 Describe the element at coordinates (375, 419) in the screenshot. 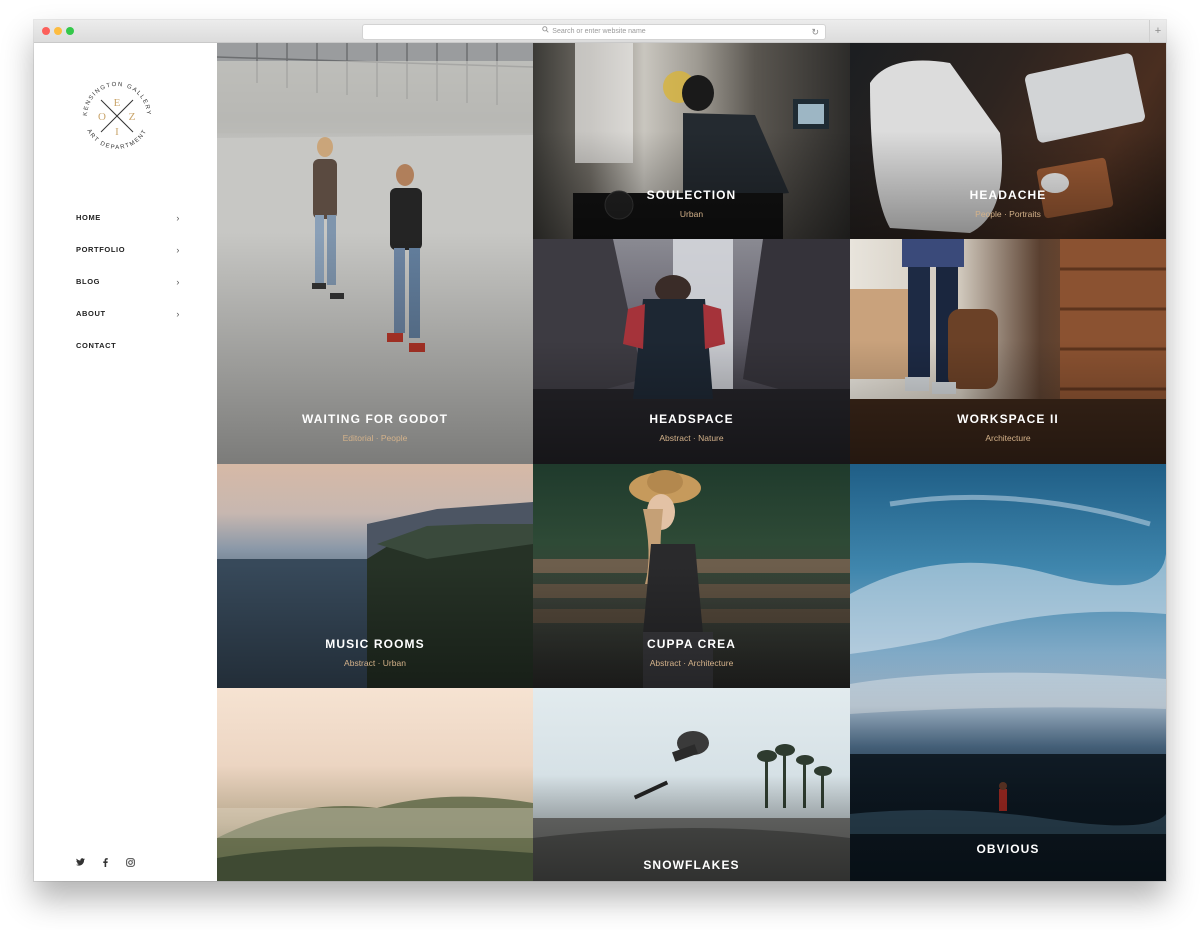

I see `tile-title: WAITING FOR GODOT` at that location.